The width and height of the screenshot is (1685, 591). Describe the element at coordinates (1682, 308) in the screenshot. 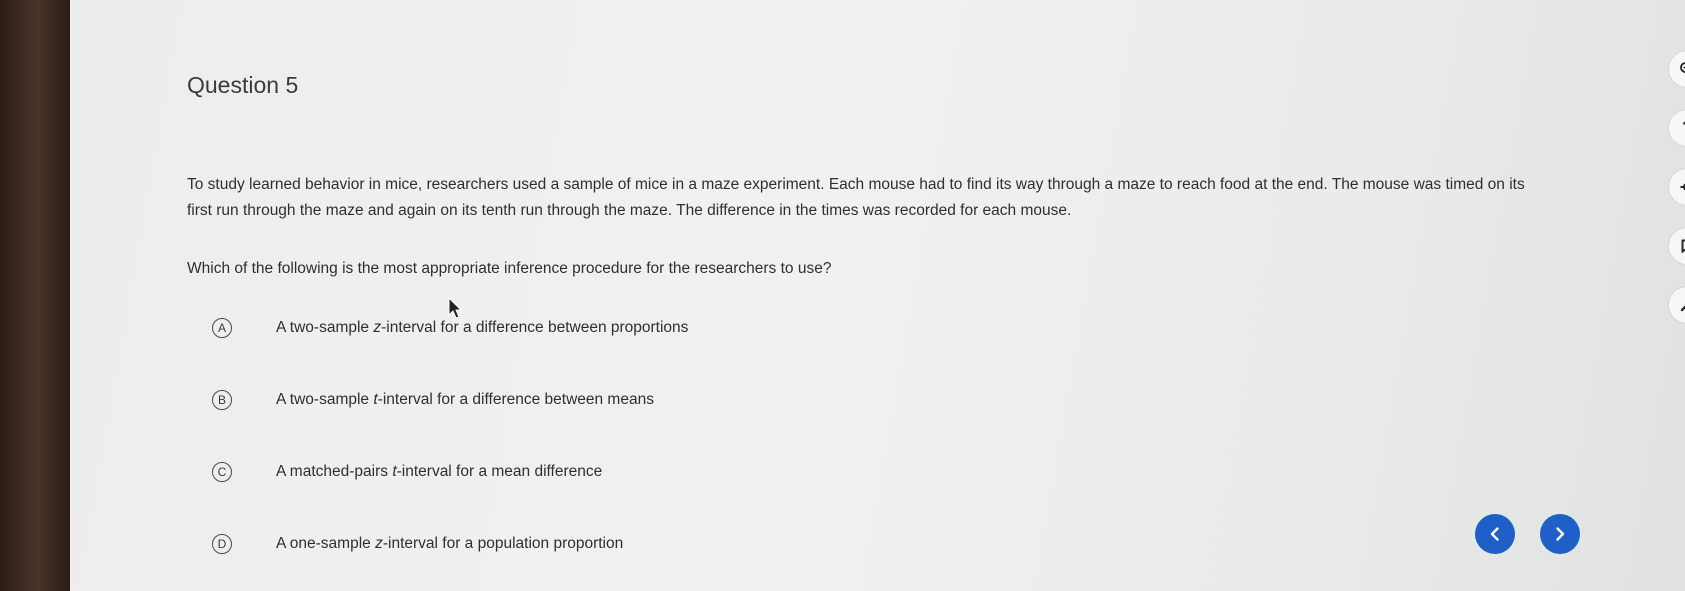

I see `pencil-icon` at that location.